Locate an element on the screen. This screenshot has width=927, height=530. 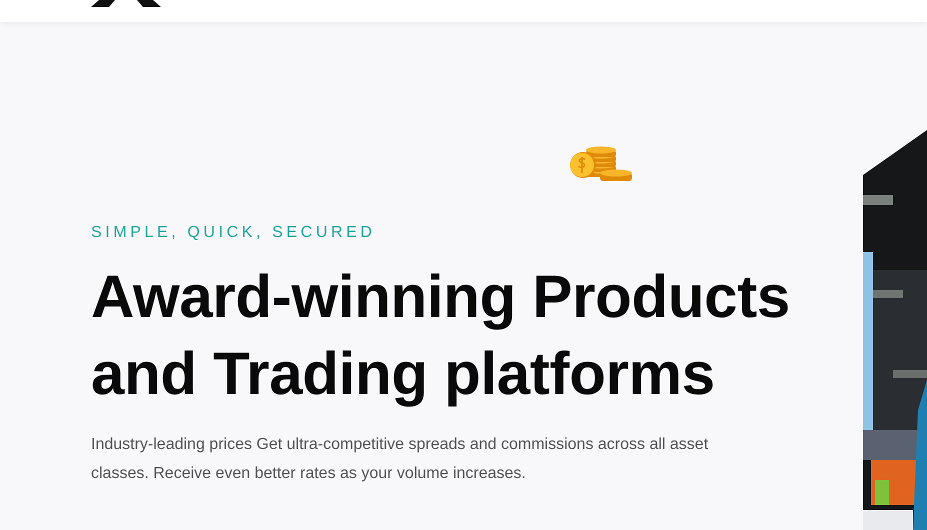
hero-tagline: SIMPLE, QUICK, SECURED is located at coordinates (233, 233).